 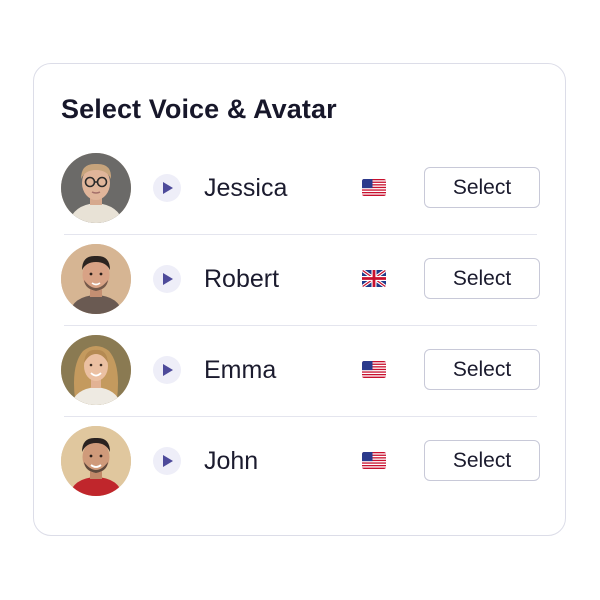 I want to click on flag-uk-icon, so click(x=374, y=278).